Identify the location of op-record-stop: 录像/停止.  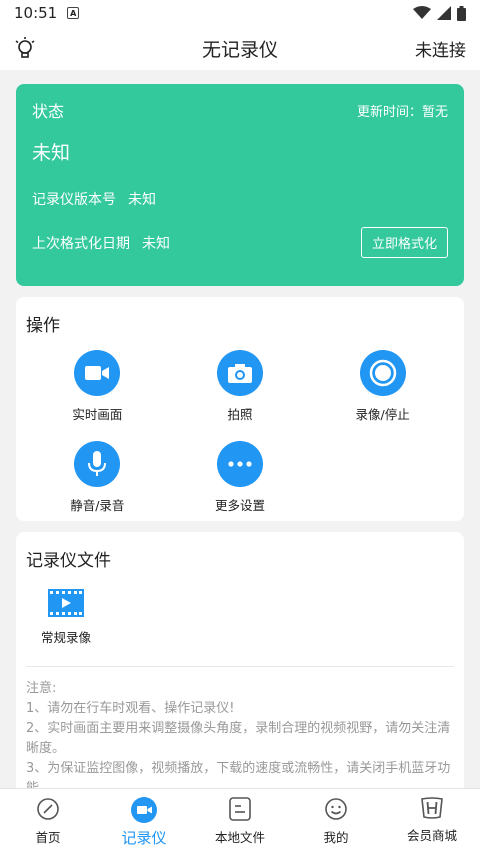
(382, 386).